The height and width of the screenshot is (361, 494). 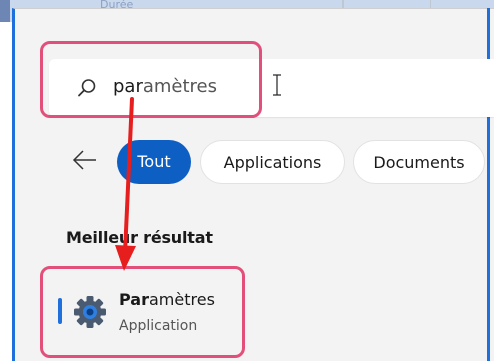 I want to click on background-window-edge, so click(x=5, y=11).